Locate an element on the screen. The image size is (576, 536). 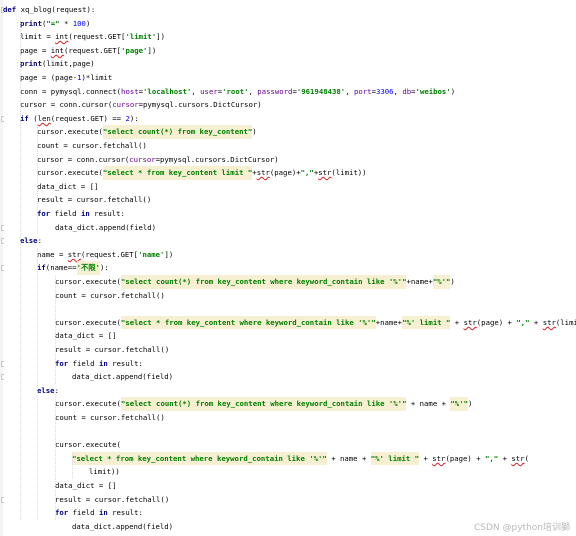
code-token: 3306 is located at coordinates (384, 91).